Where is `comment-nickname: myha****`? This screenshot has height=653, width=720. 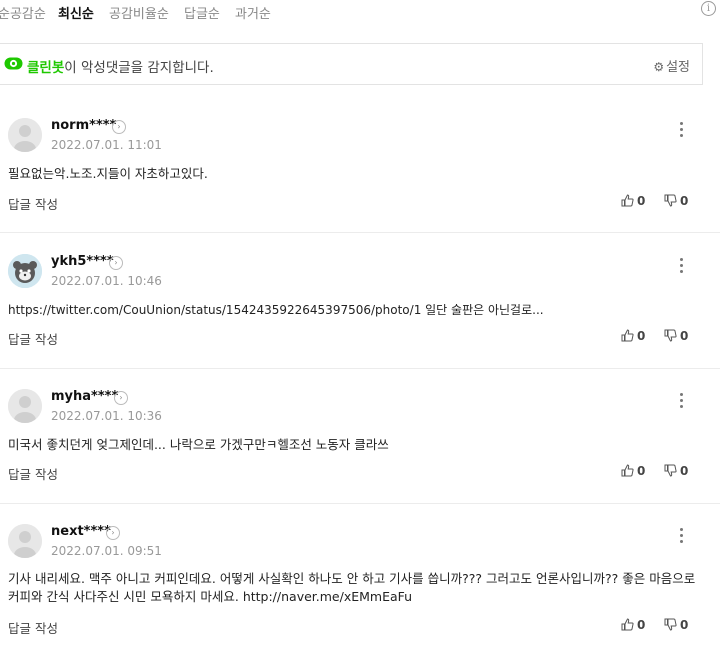 comment-nickname: myha**** is located at coordinates (84, 396).